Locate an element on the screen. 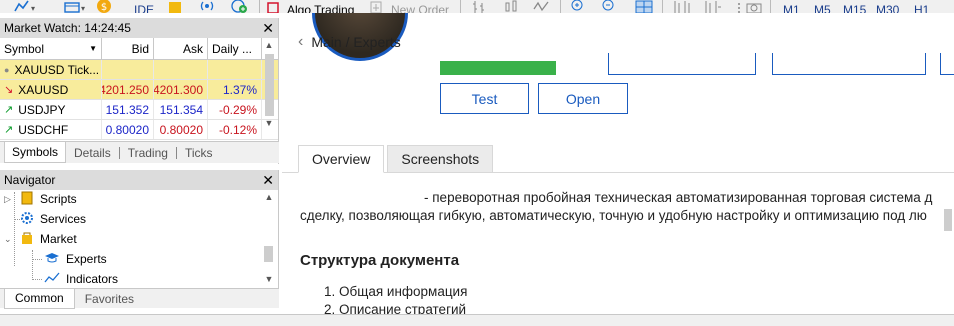 The width and height of the screenshot is (954, 326). chevron-right-icon: ▷ is located at coordinates (9, 199).